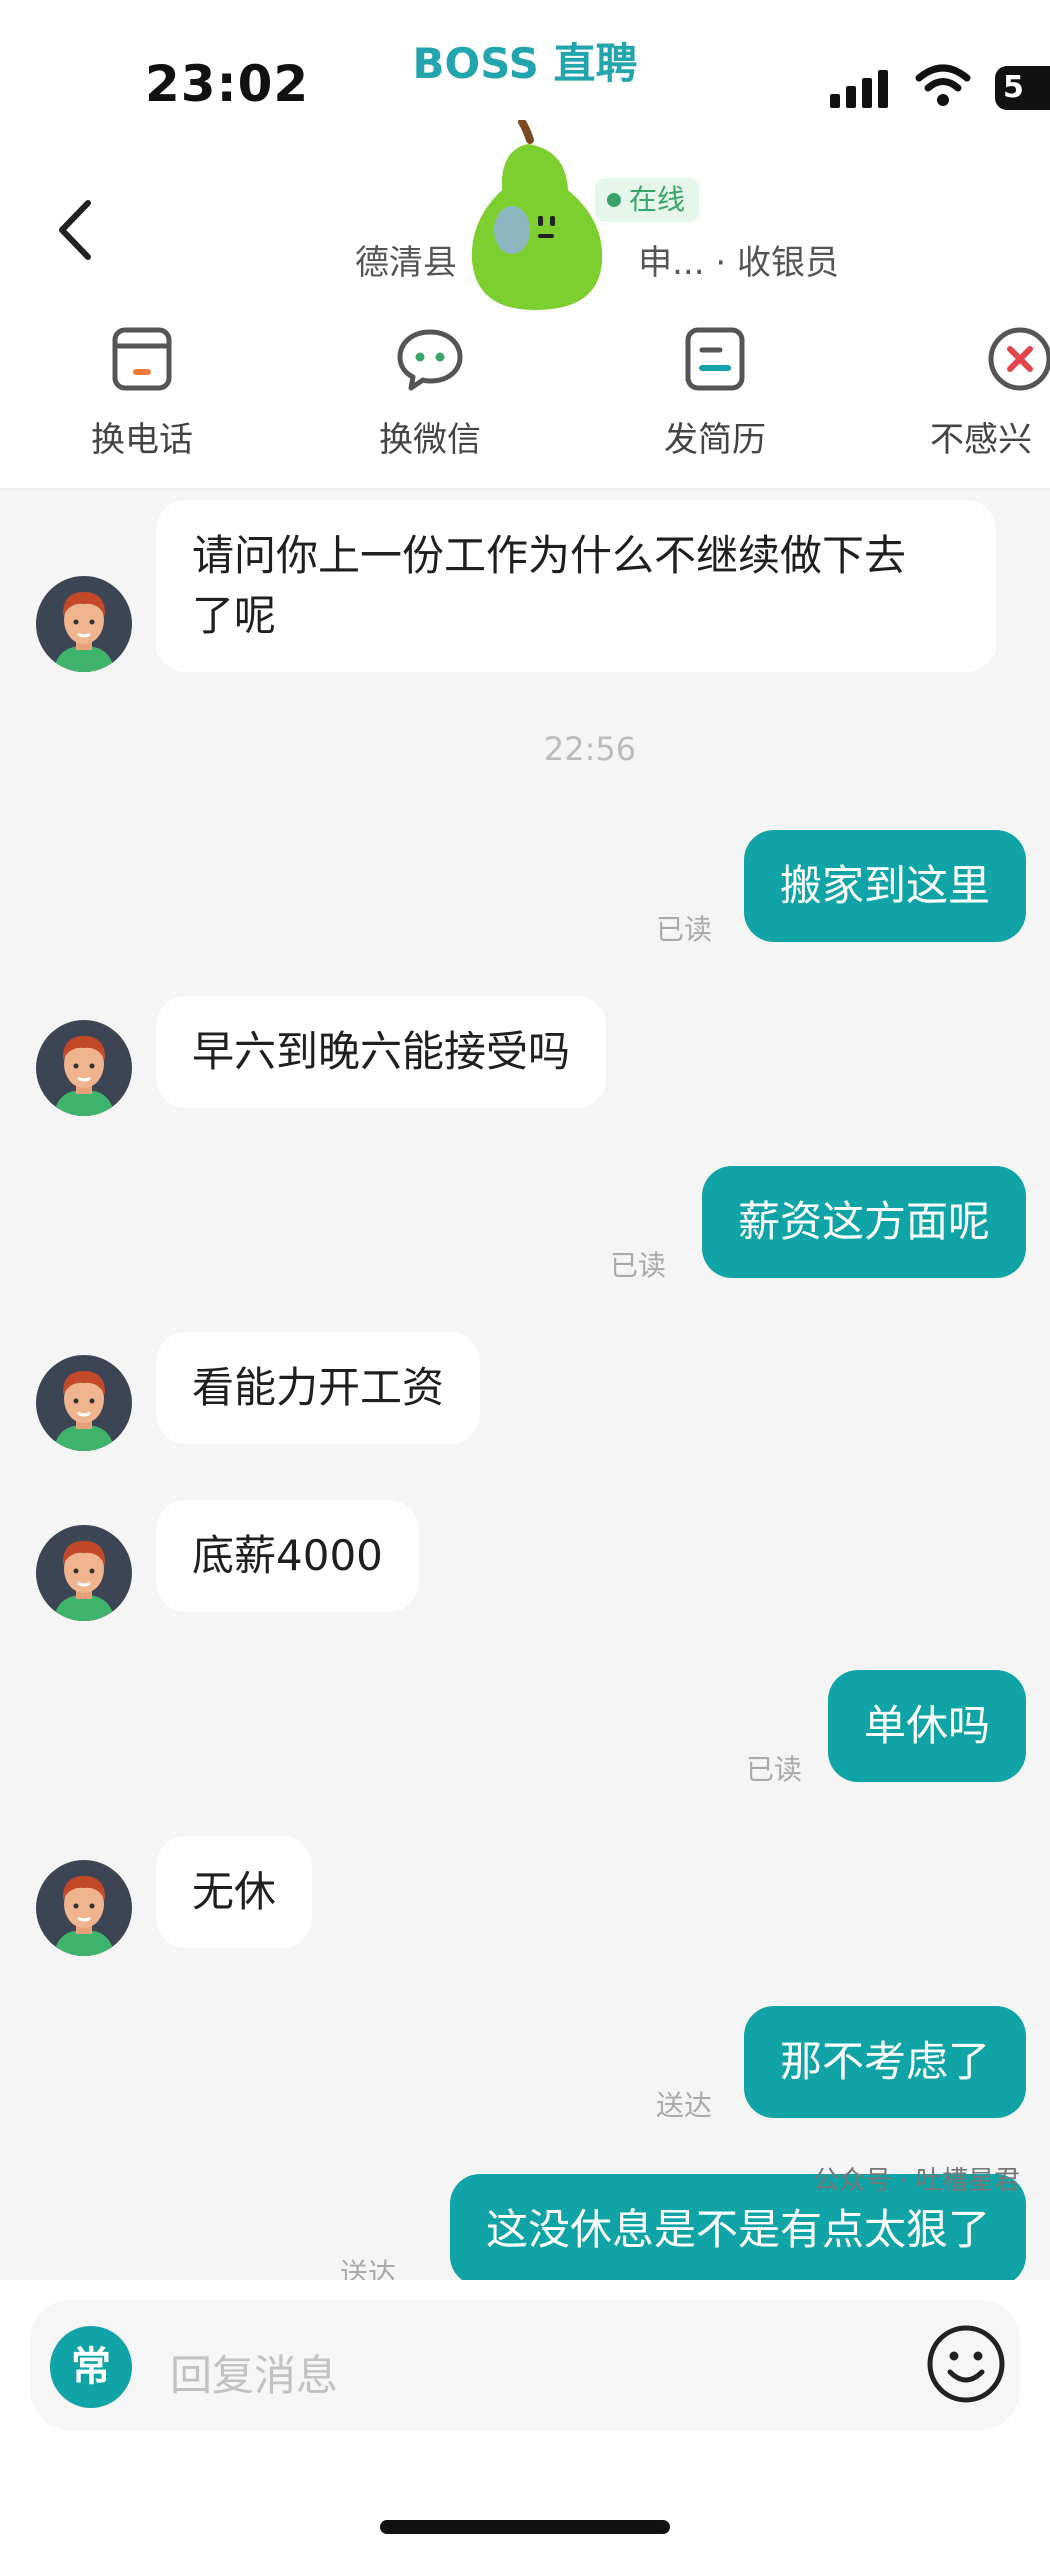  What do you see at coordinates (254, 2375) in the screenshot?
I see `input-placeholder: 回复消息` at bounding box center [254, 2375].